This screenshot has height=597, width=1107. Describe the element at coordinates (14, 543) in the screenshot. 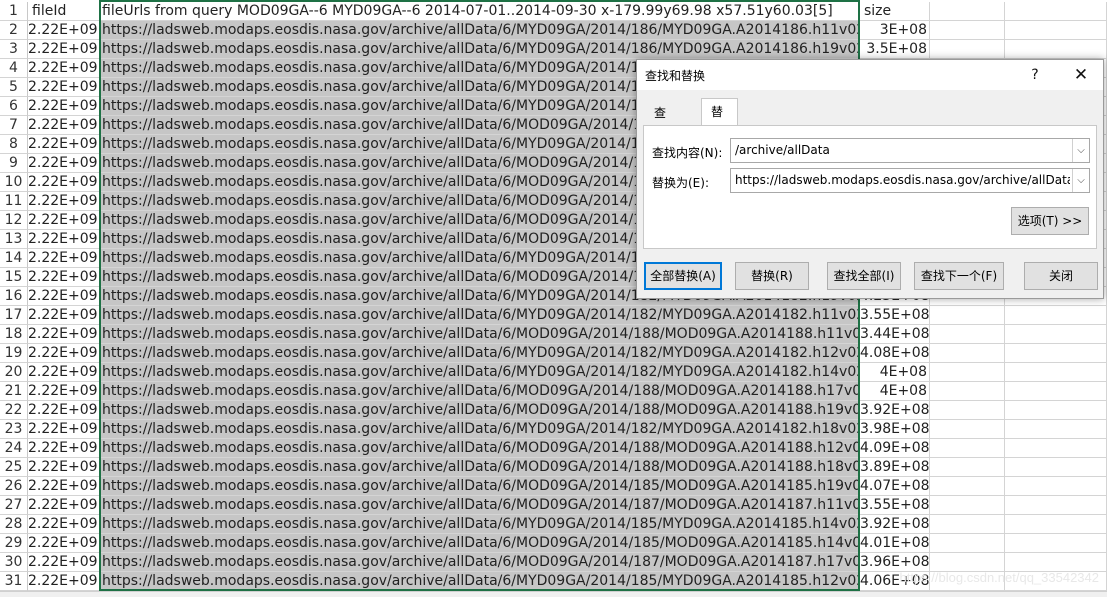

I see `row-number: 29` at that location.